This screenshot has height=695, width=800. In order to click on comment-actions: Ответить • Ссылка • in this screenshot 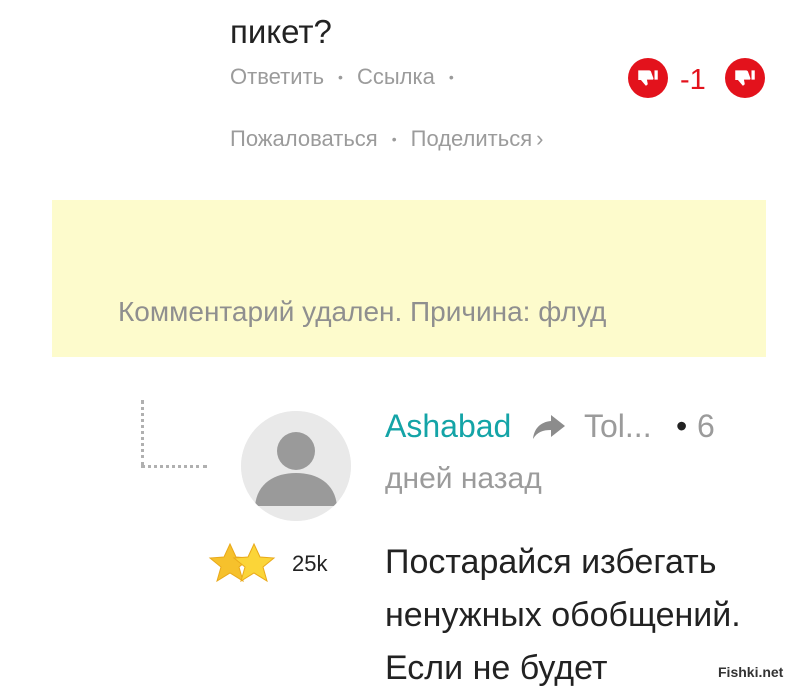, I will do `click(349, 77)`.